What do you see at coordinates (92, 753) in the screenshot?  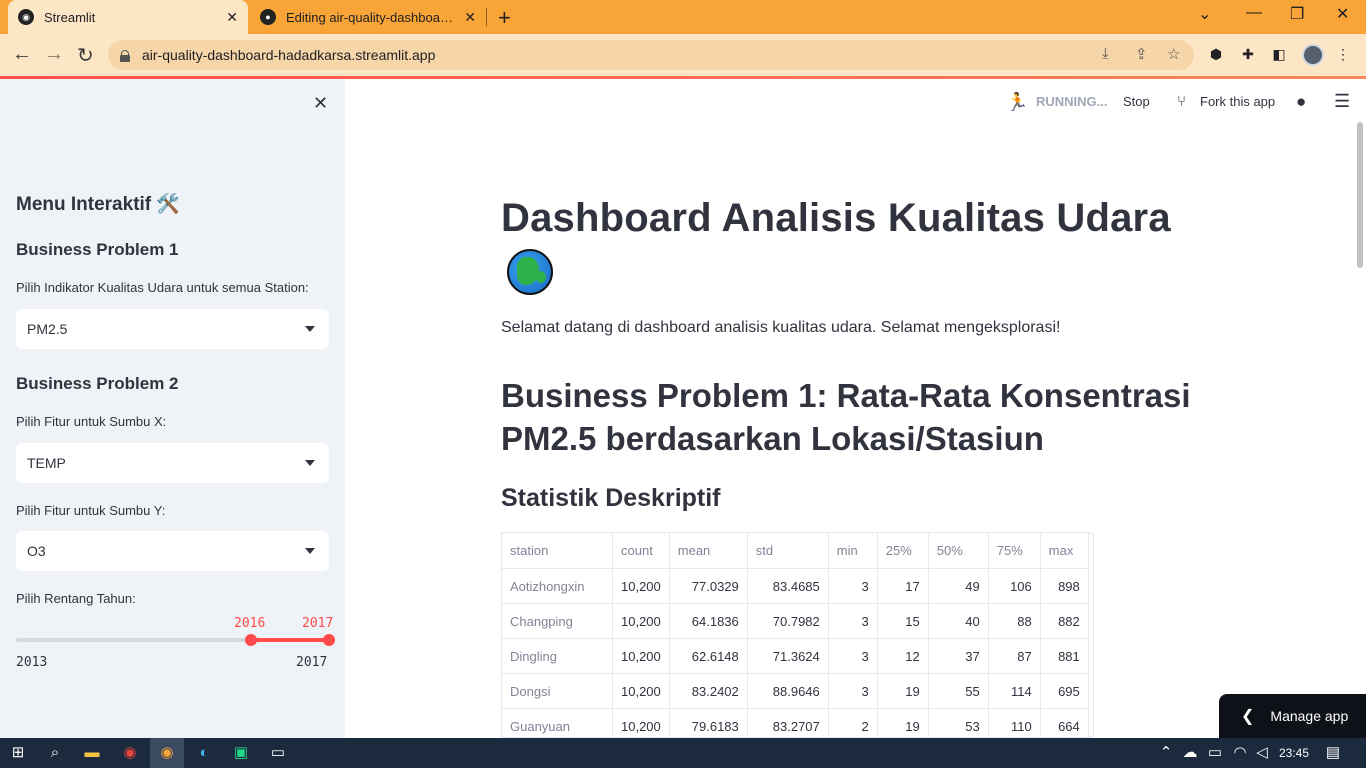 I see `file-explorer-icon: ▬` at bounding box center [92, 753].